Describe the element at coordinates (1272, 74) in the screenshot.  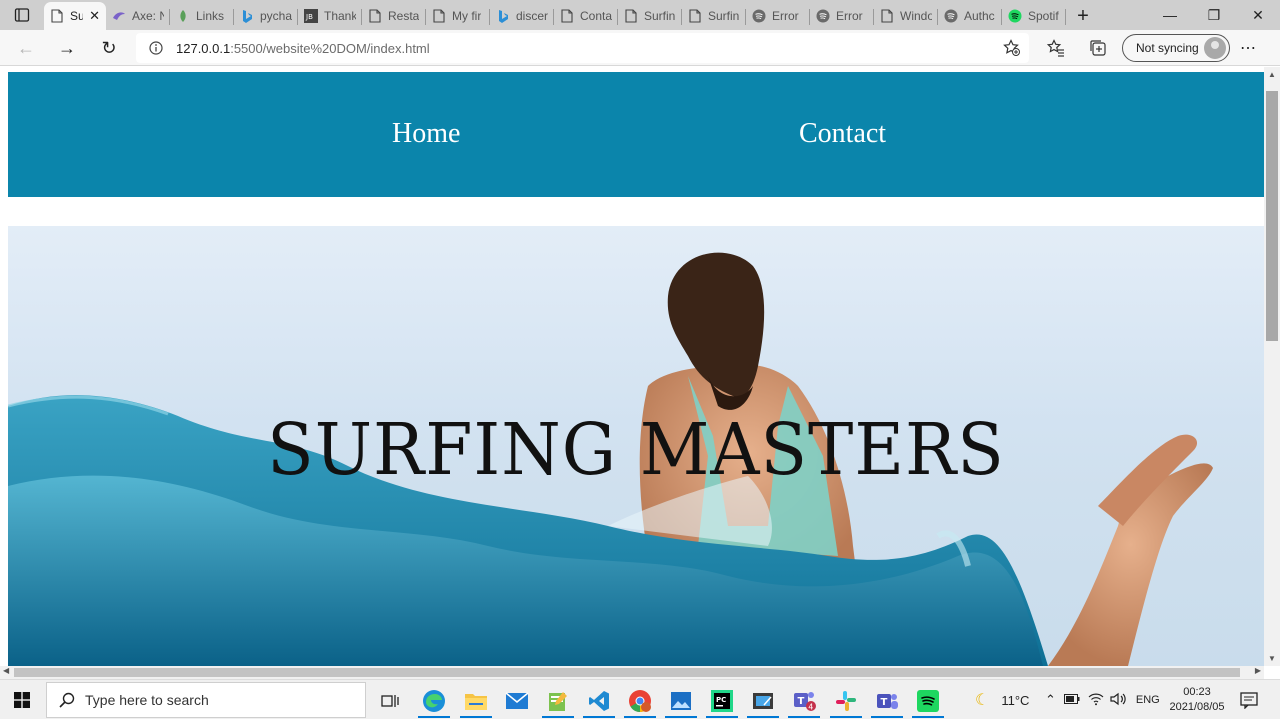
I see `scroll-up-icon: ▲` at that location.